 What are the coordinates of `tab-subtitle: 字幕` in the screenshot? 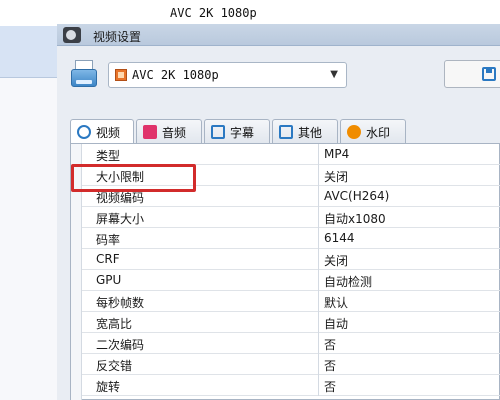 It's located at (237, 131).